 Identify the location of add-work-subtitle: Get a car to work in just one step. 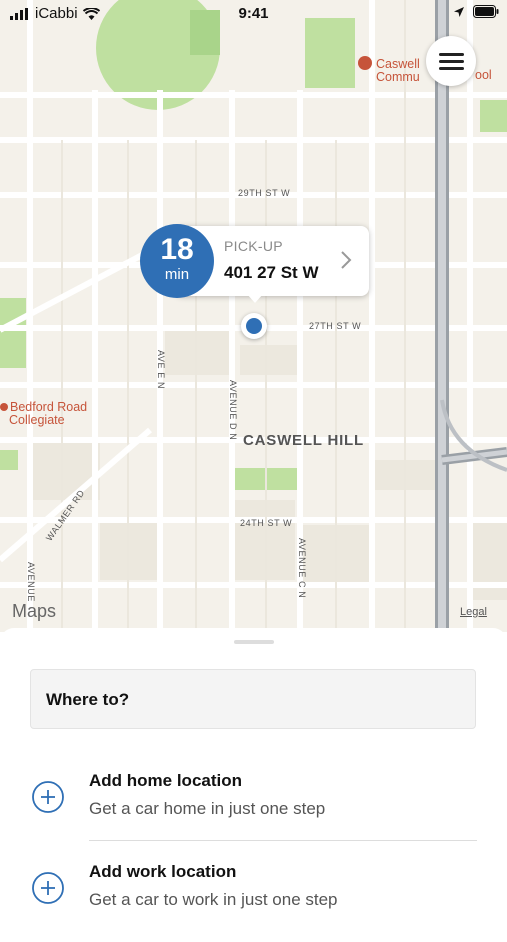
(213, 899).